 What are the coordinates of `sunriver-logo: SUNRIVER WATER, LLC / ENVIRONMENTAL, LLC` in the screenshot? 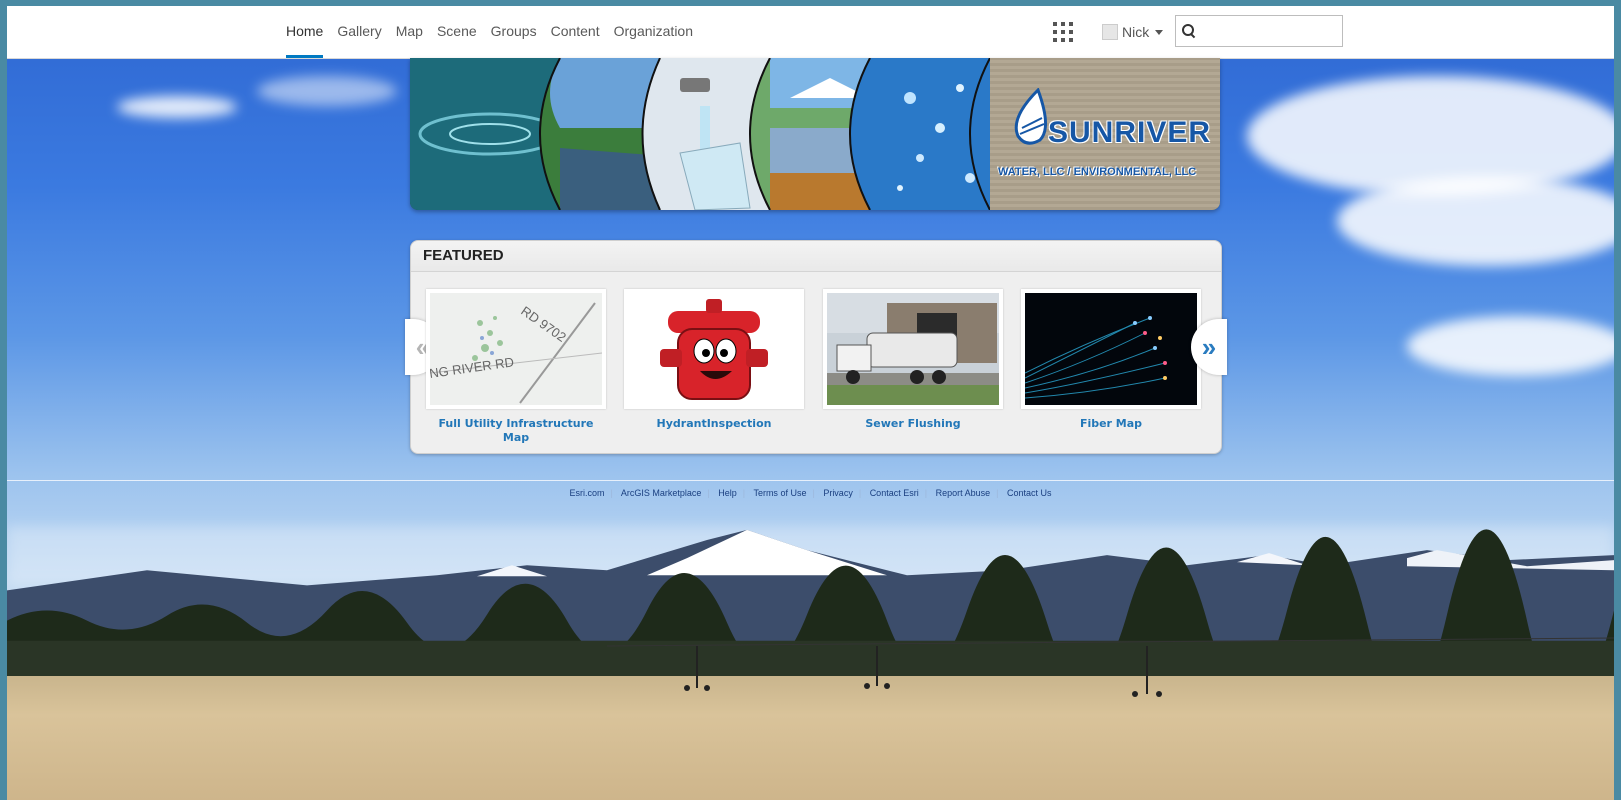 It's located at (1105, 134).